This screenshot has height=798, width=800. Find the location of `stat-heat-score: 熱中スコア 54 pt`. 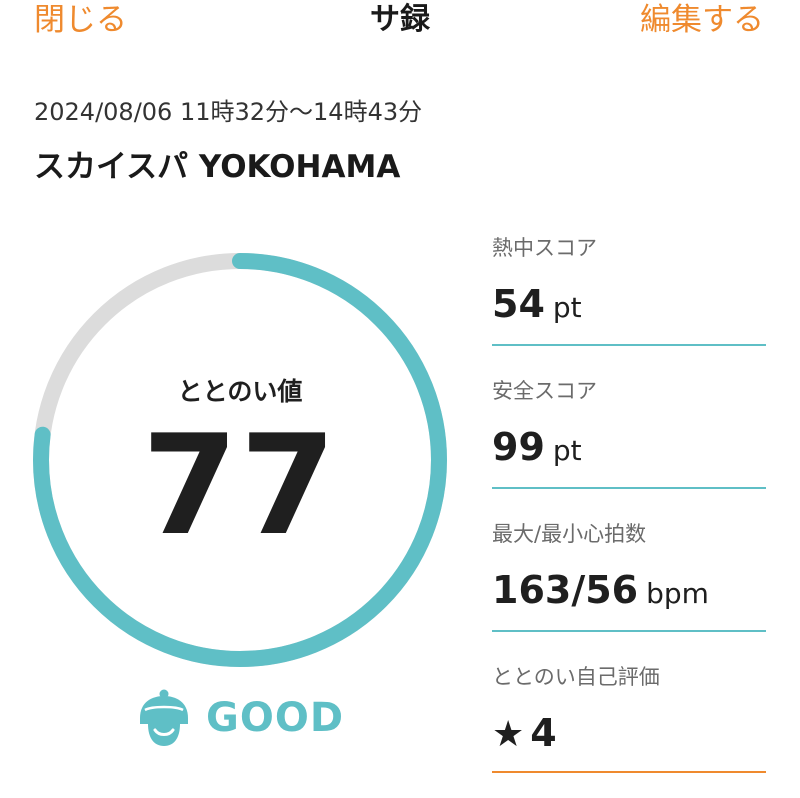

stat-heat-score: 熱中スコア 54 pt is located at coordinates (629, 290).